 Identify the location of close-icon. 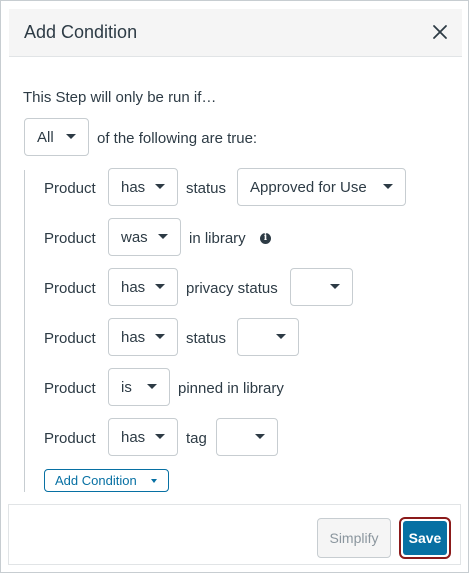
(440, 32).